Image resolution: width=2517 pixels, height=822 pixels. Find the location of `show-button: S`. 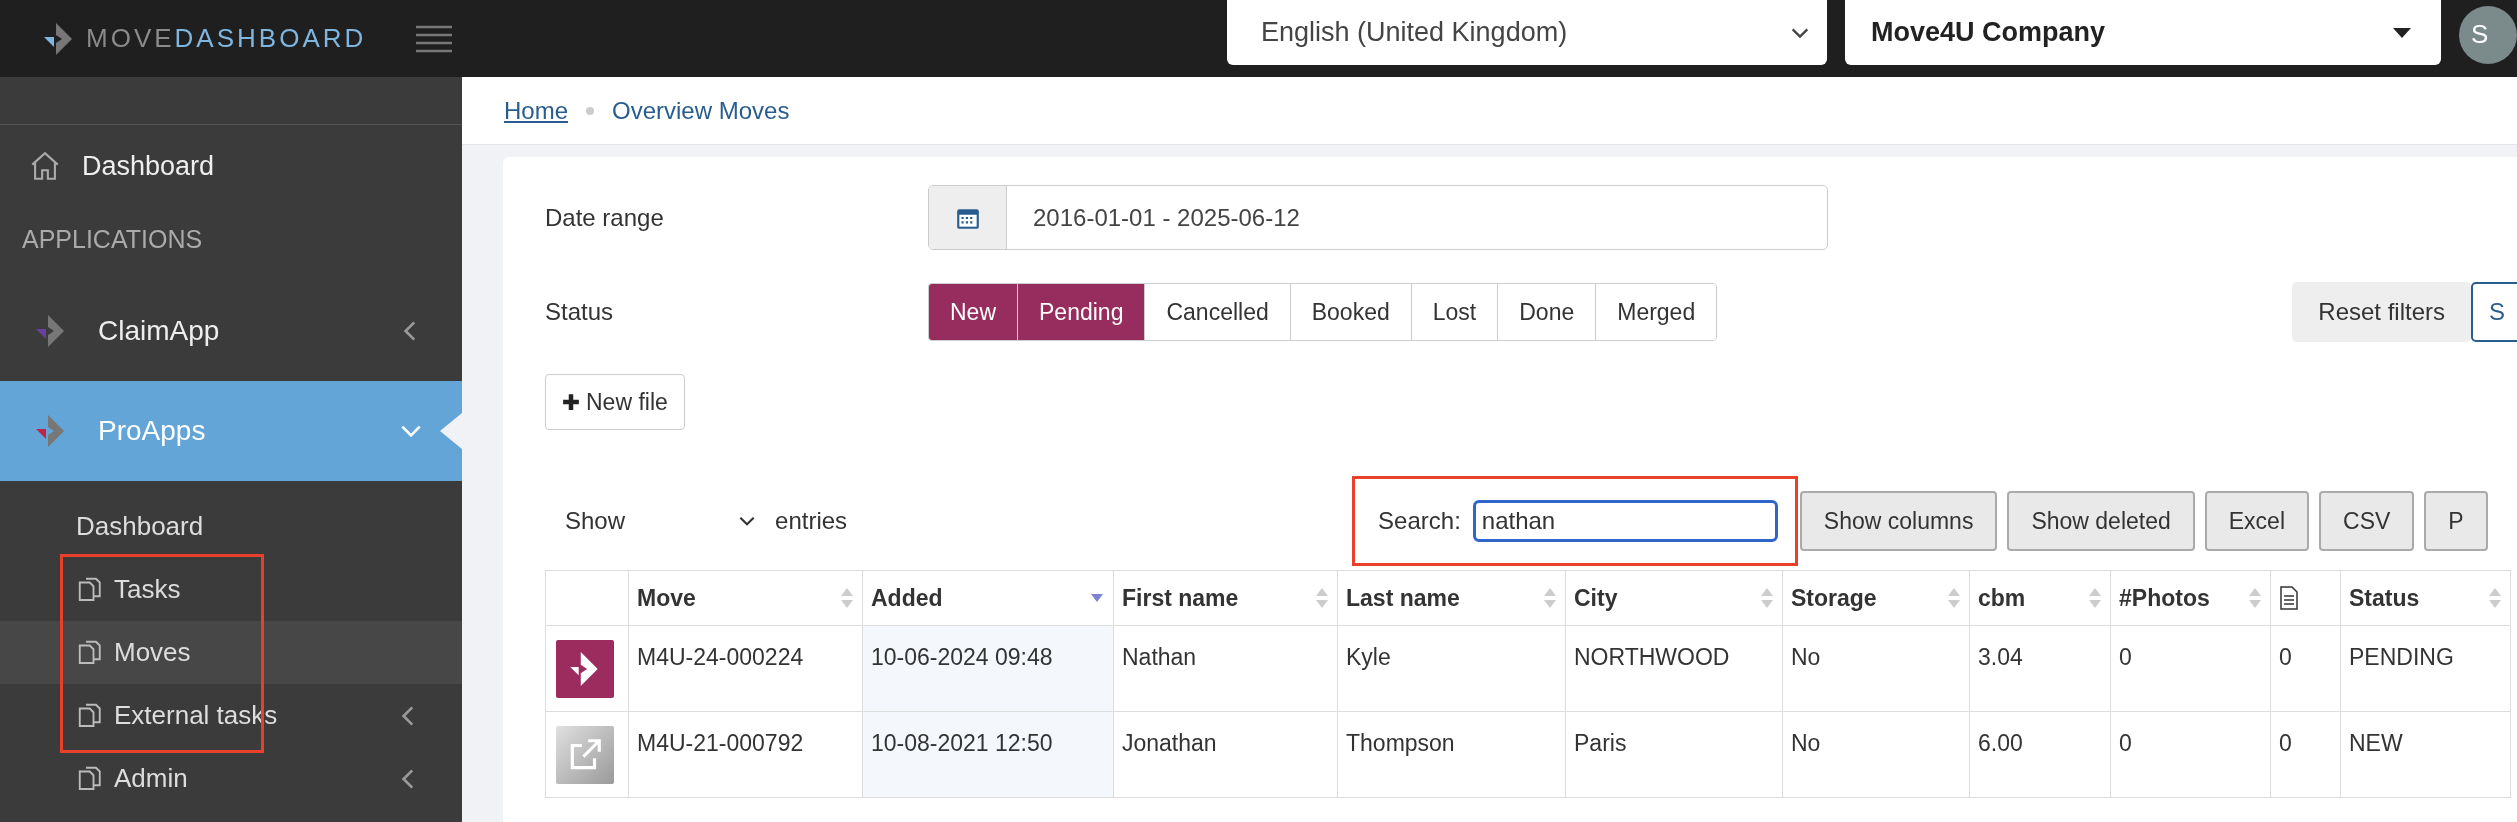

show-button: S is located at coordinates (2494, 312).